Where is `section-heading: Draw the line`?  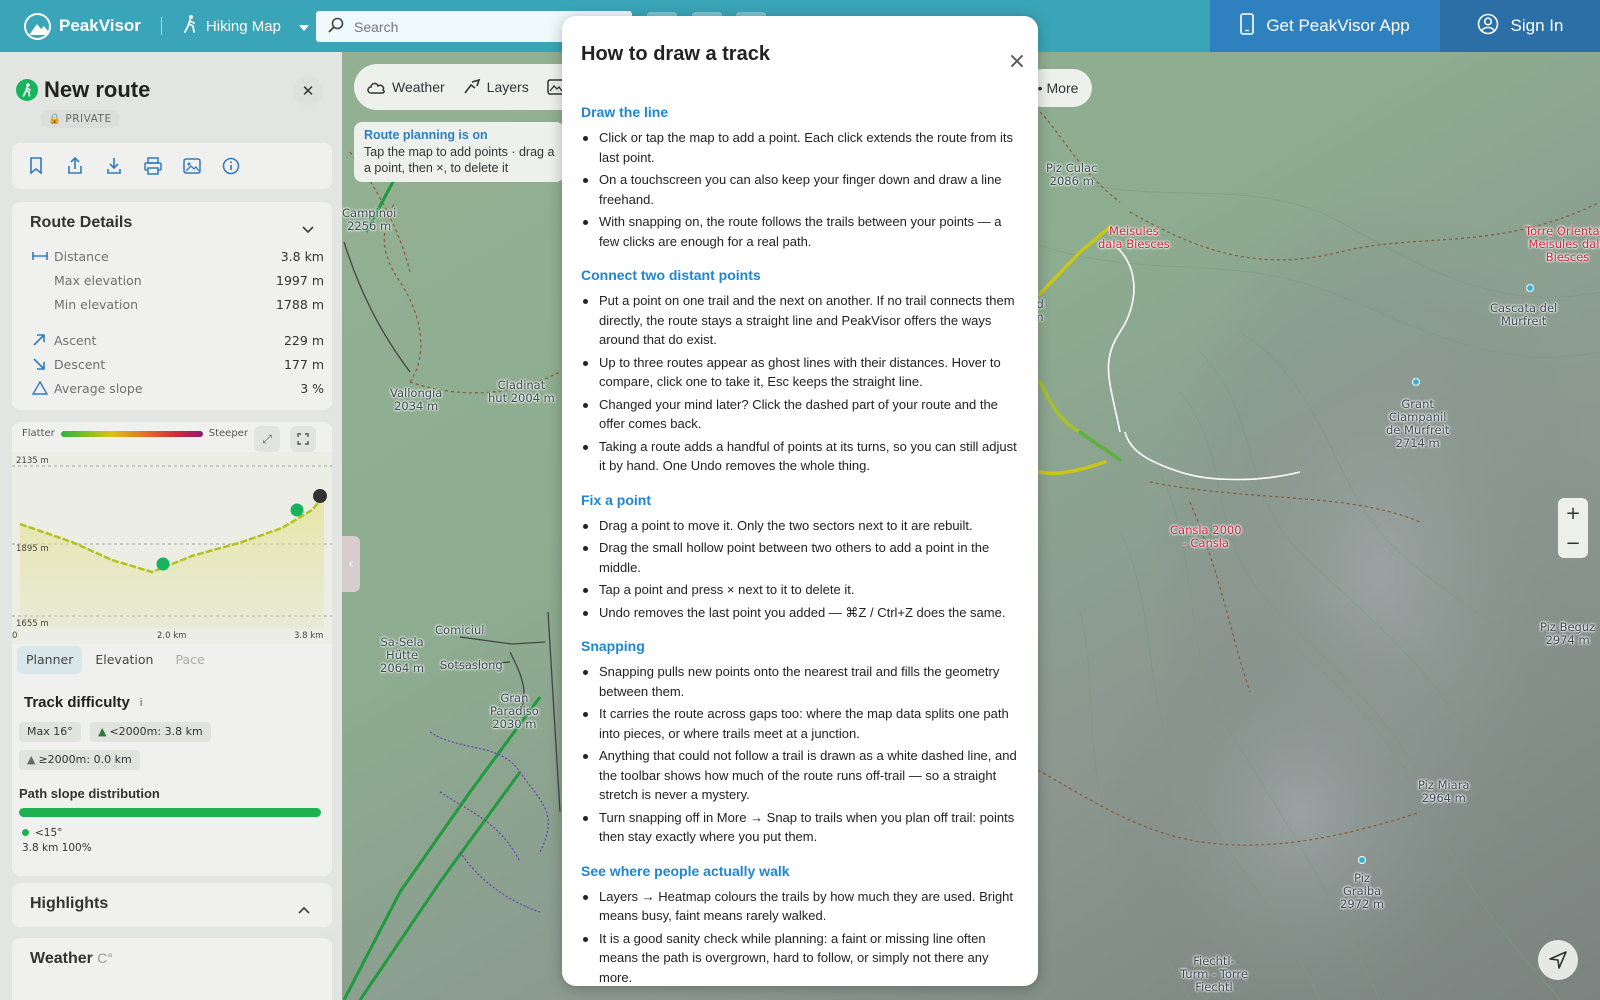 section-heading: Draw the line is located at coordinates (625, 112).